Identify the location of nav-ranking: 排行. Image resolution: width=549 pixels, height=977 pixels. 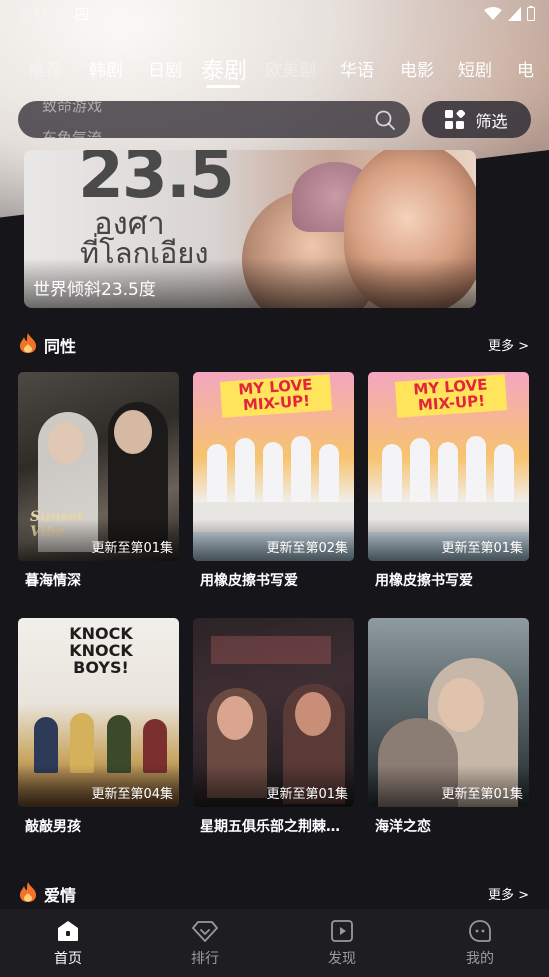
(205, 943).